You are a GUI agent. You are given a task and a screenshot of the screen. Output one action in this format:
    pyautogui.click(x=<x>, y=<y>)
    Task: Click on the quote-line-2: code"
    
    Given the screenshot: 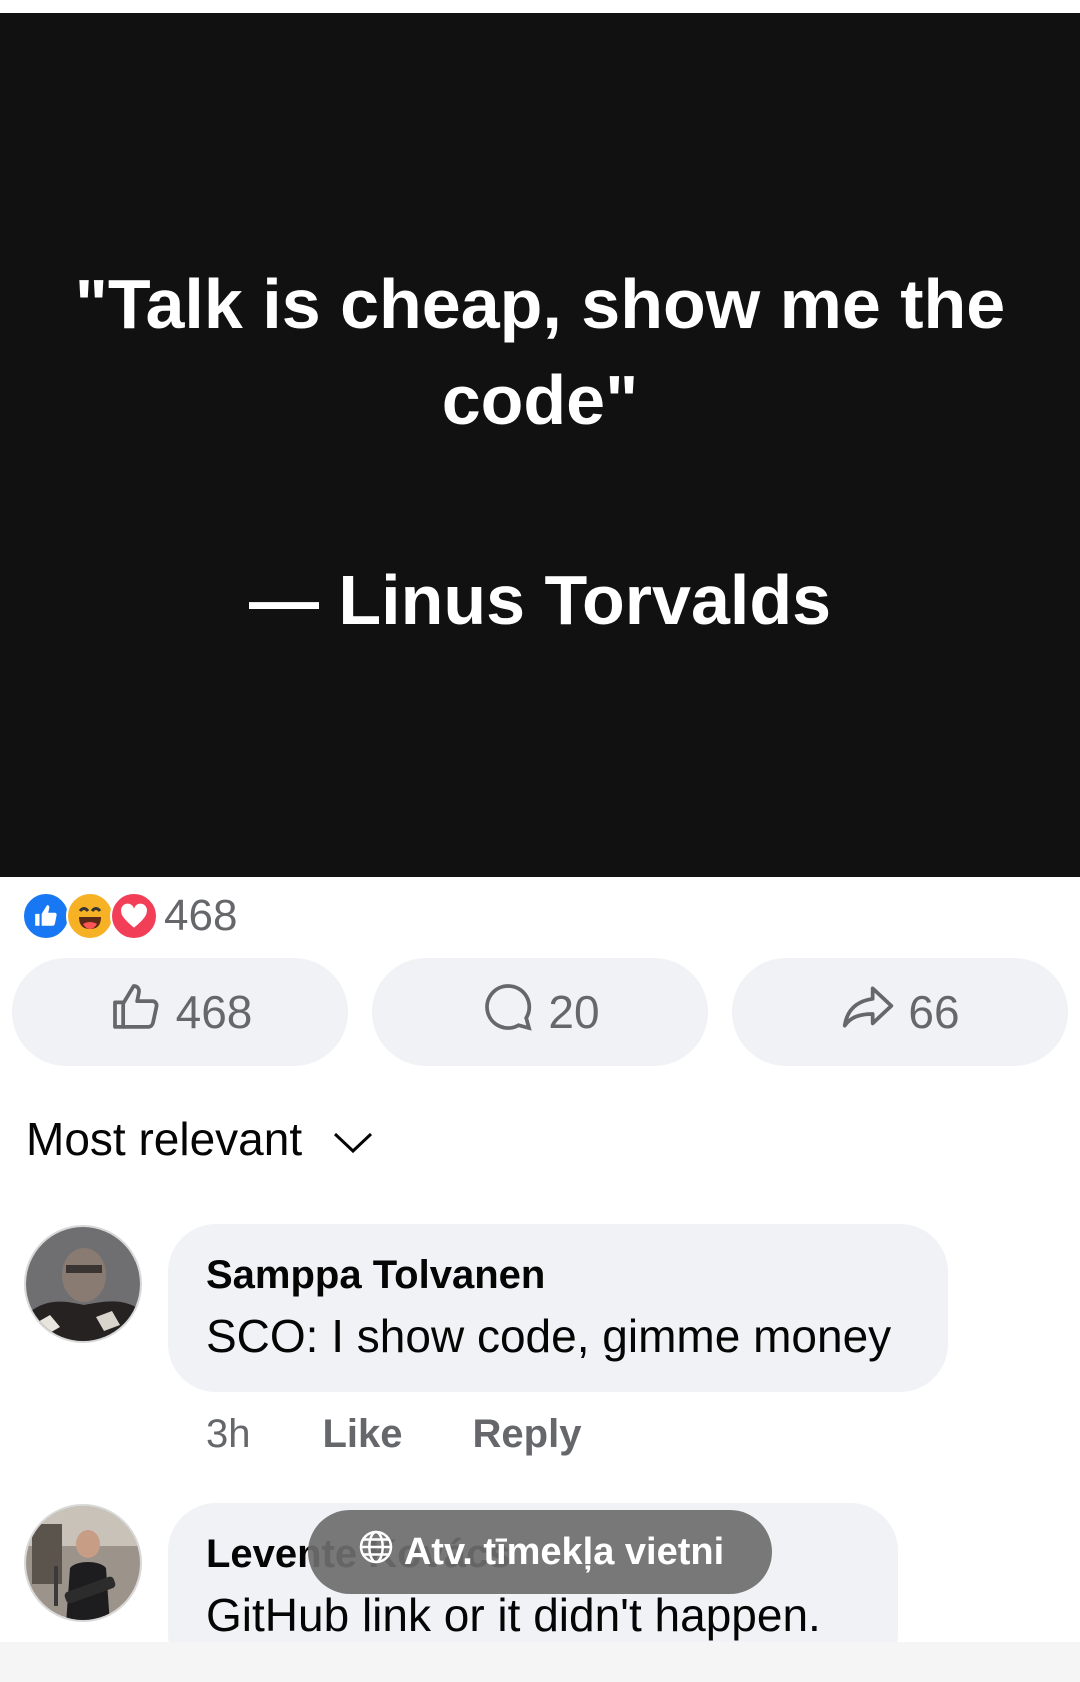 What is the action you would take?
    pyautogui.click(x=540, y=400)
    